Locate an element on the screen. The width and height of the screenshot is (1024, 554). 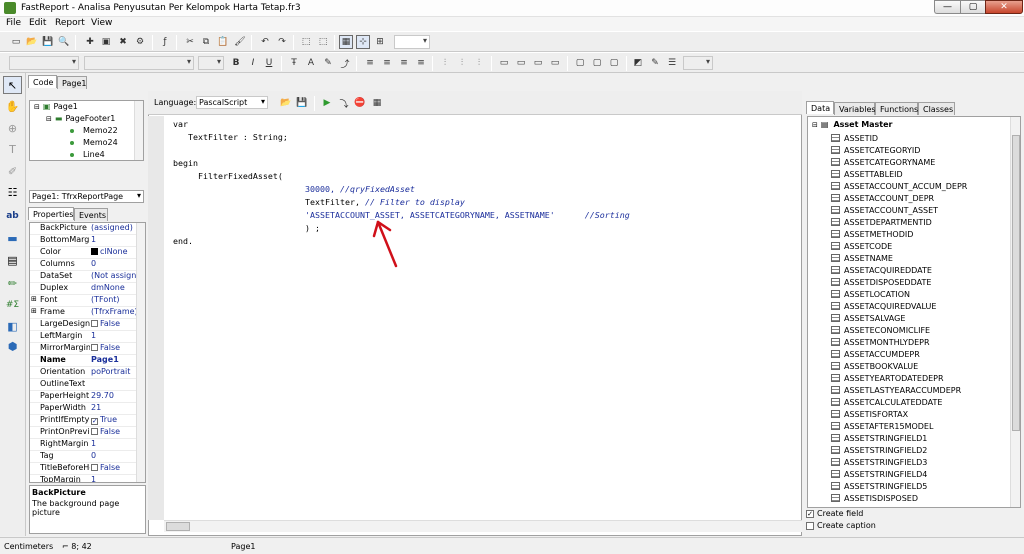
font-size-combo is located at coordinates (211, 63).